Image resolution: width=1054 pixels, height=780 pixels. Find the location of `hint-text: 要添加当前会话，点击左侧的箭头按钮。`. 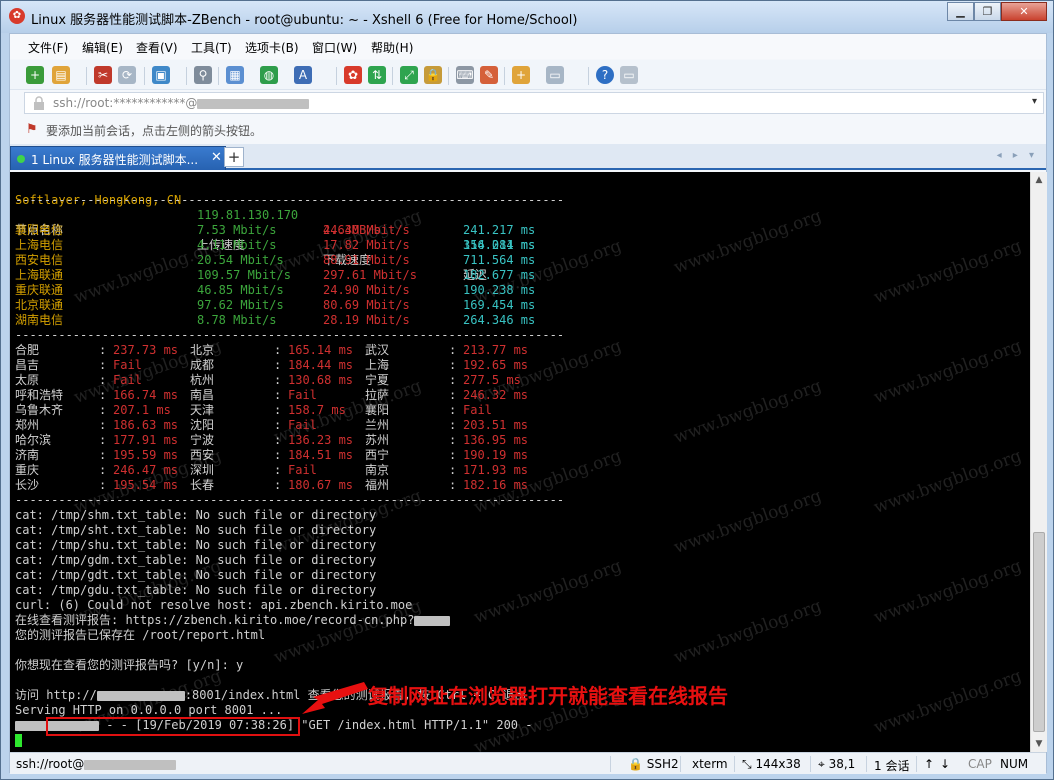

hint-text: 要添加当前会话，点击左侧的箭头按钮。 is located at coordinates (154, 131).